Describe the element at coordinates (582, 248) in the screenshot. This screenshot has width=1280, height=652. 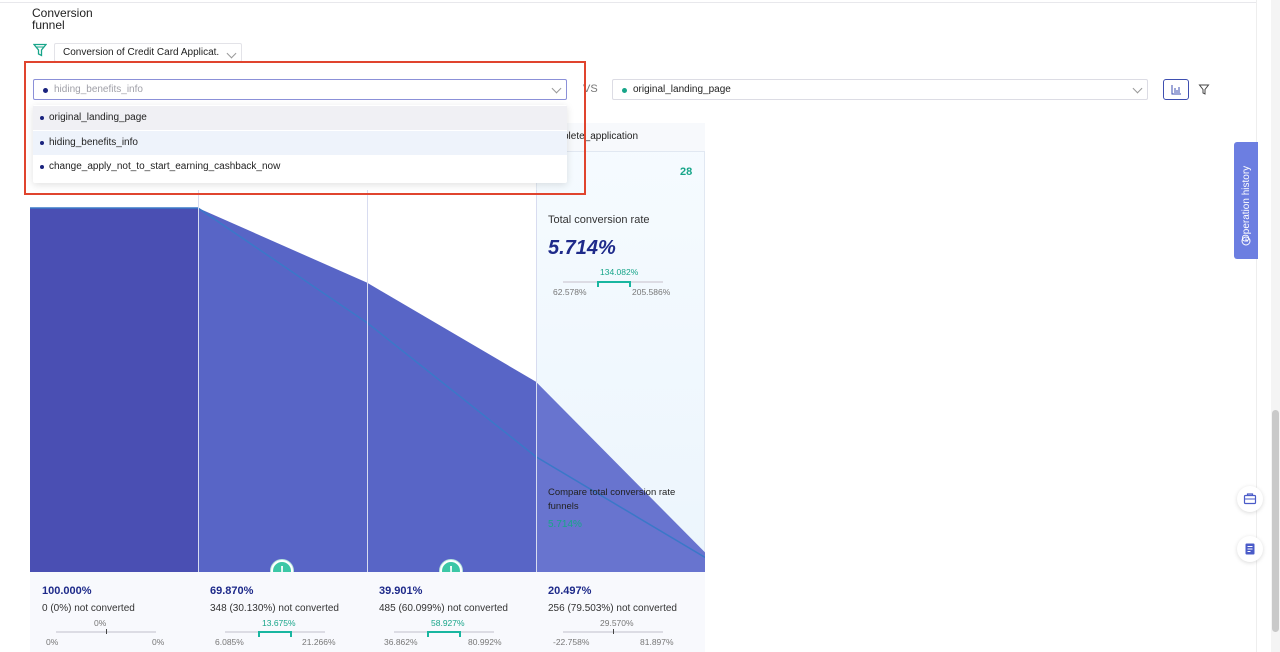
I see `total-conversion-value: 5.714%` at that location.